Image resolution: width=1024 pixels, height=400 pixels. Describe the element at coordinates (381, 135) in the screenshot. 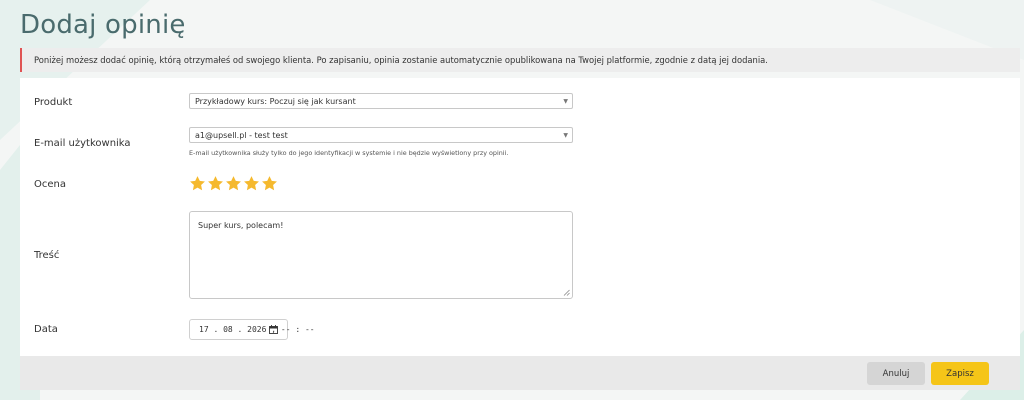

I see `email-select: a1@upsell.pl - test test ▼` at that location.